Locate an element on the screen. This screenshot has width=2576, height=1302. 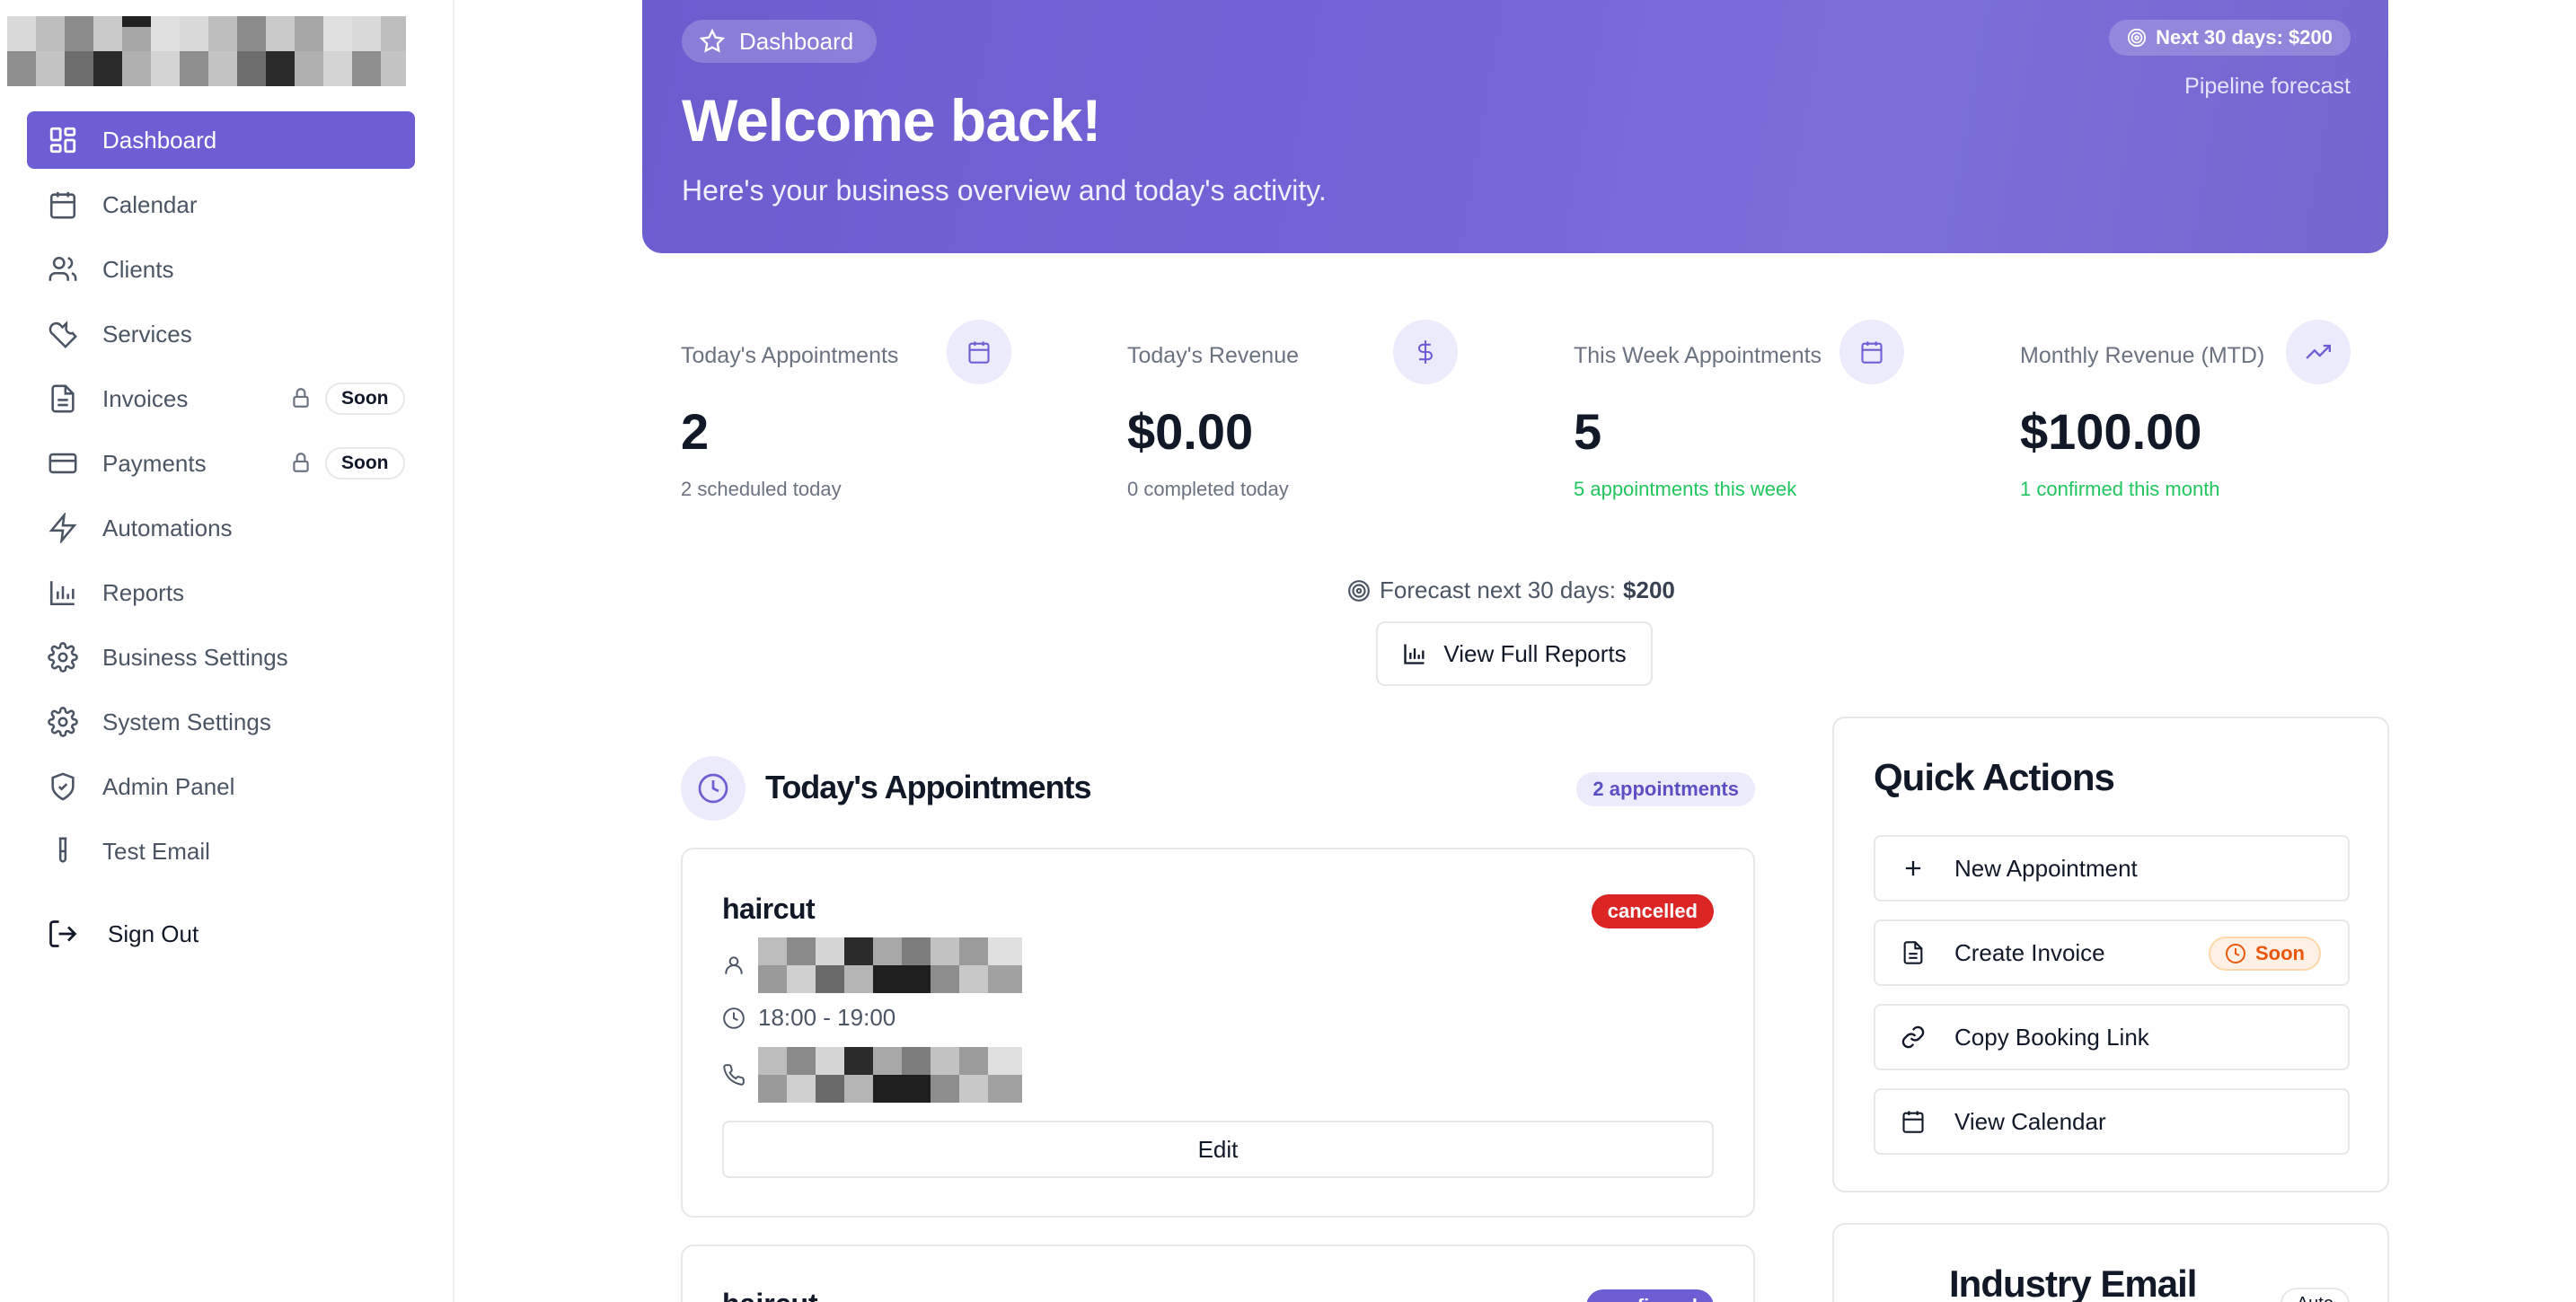
sidebar-item-dashboard: Dashboard is located at coordinates (221, 140).